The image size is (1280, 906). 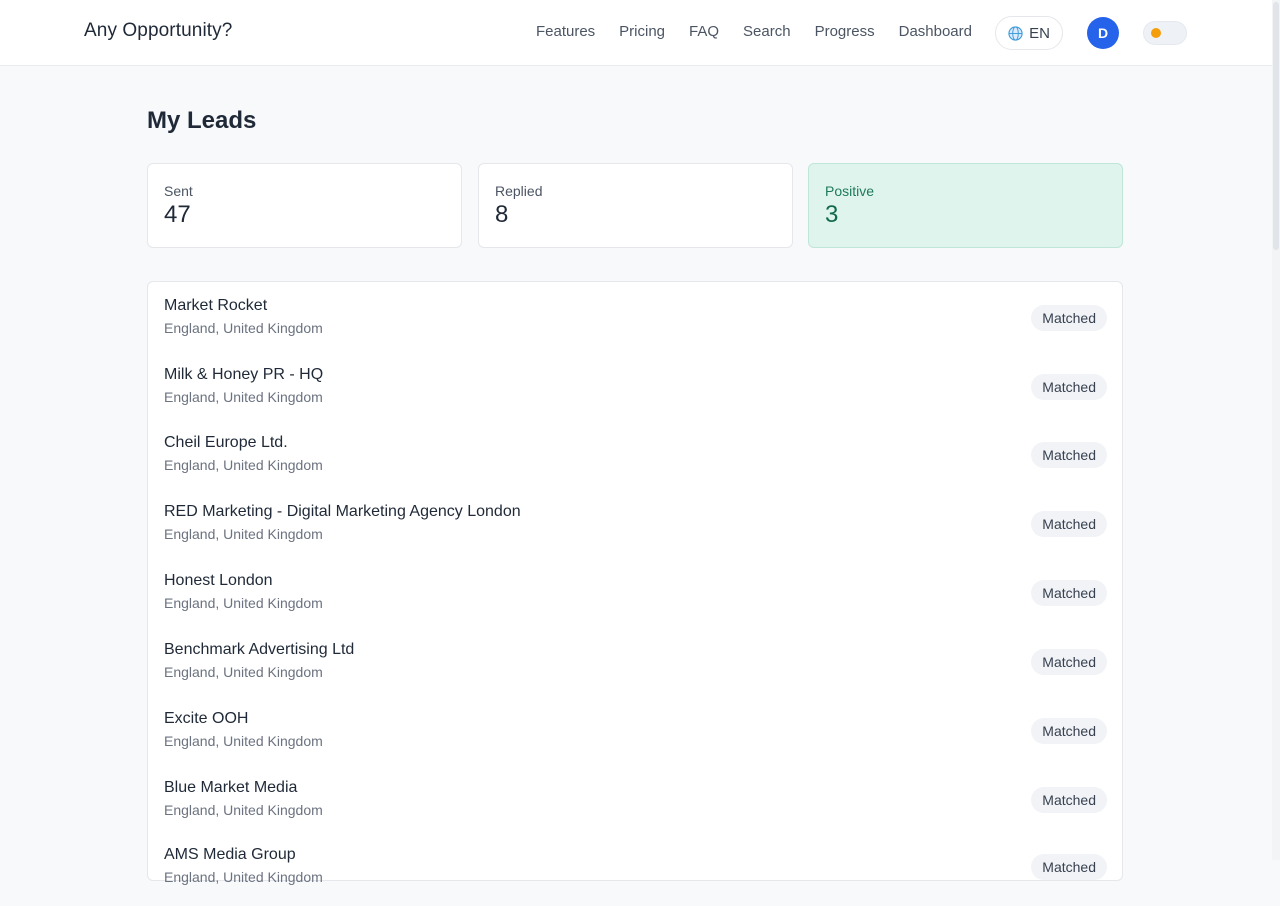 What do you see at coordinates (231, 787) in the screenshot?
I see `lead-name: Blue Market Media` at bounding box center [231, 787].